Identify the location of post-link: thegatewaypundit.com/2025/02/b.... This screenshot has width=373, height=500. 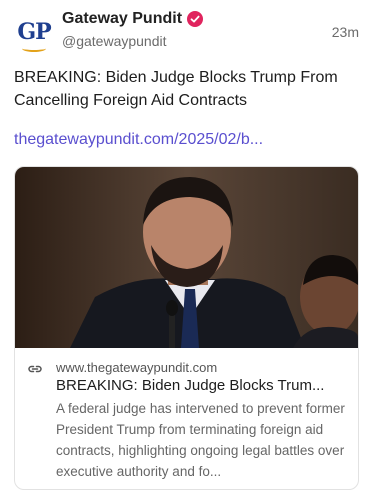
(138, 140).